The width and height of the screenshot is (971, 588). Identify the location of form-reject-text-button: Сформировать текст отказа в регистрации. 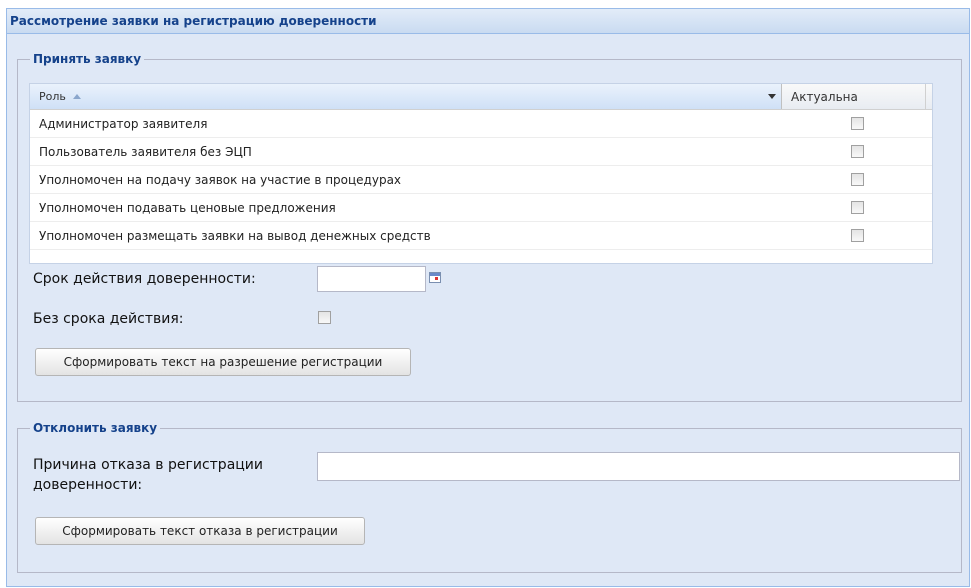
(200, 531).